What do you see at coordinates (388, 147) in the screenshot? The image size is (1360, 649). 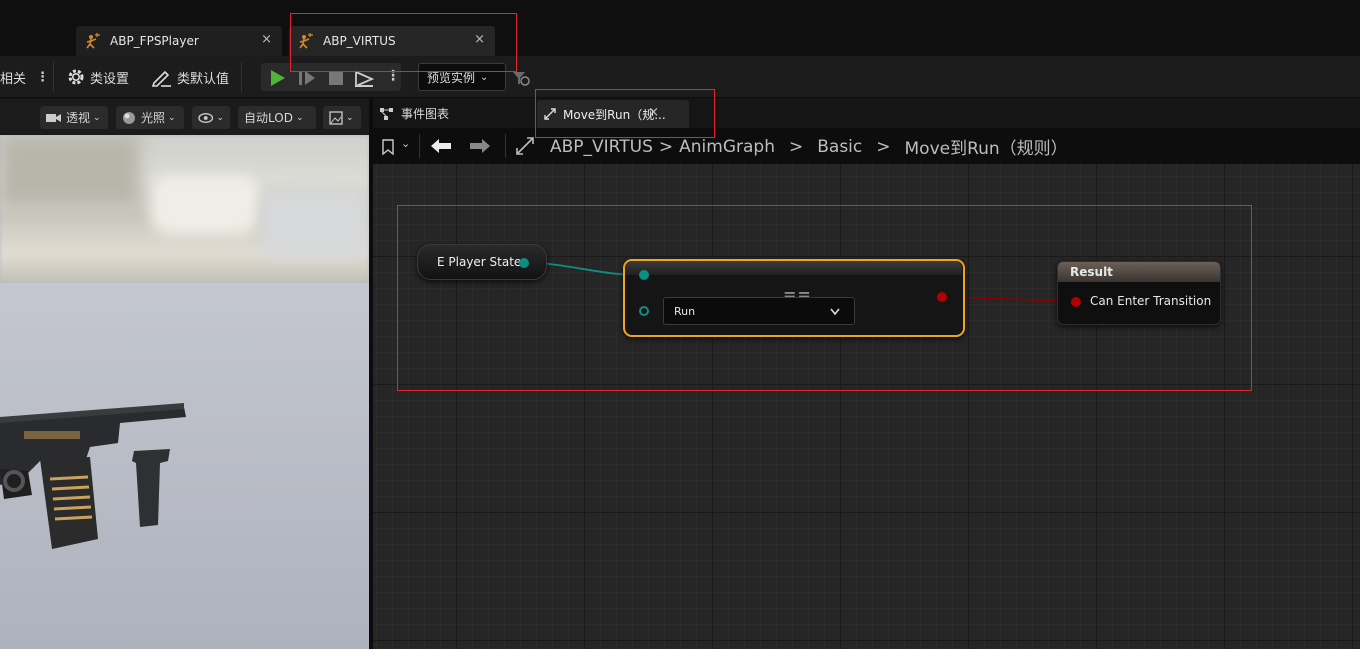 I see `bookmark-icon` at bounding box center [388, 147].